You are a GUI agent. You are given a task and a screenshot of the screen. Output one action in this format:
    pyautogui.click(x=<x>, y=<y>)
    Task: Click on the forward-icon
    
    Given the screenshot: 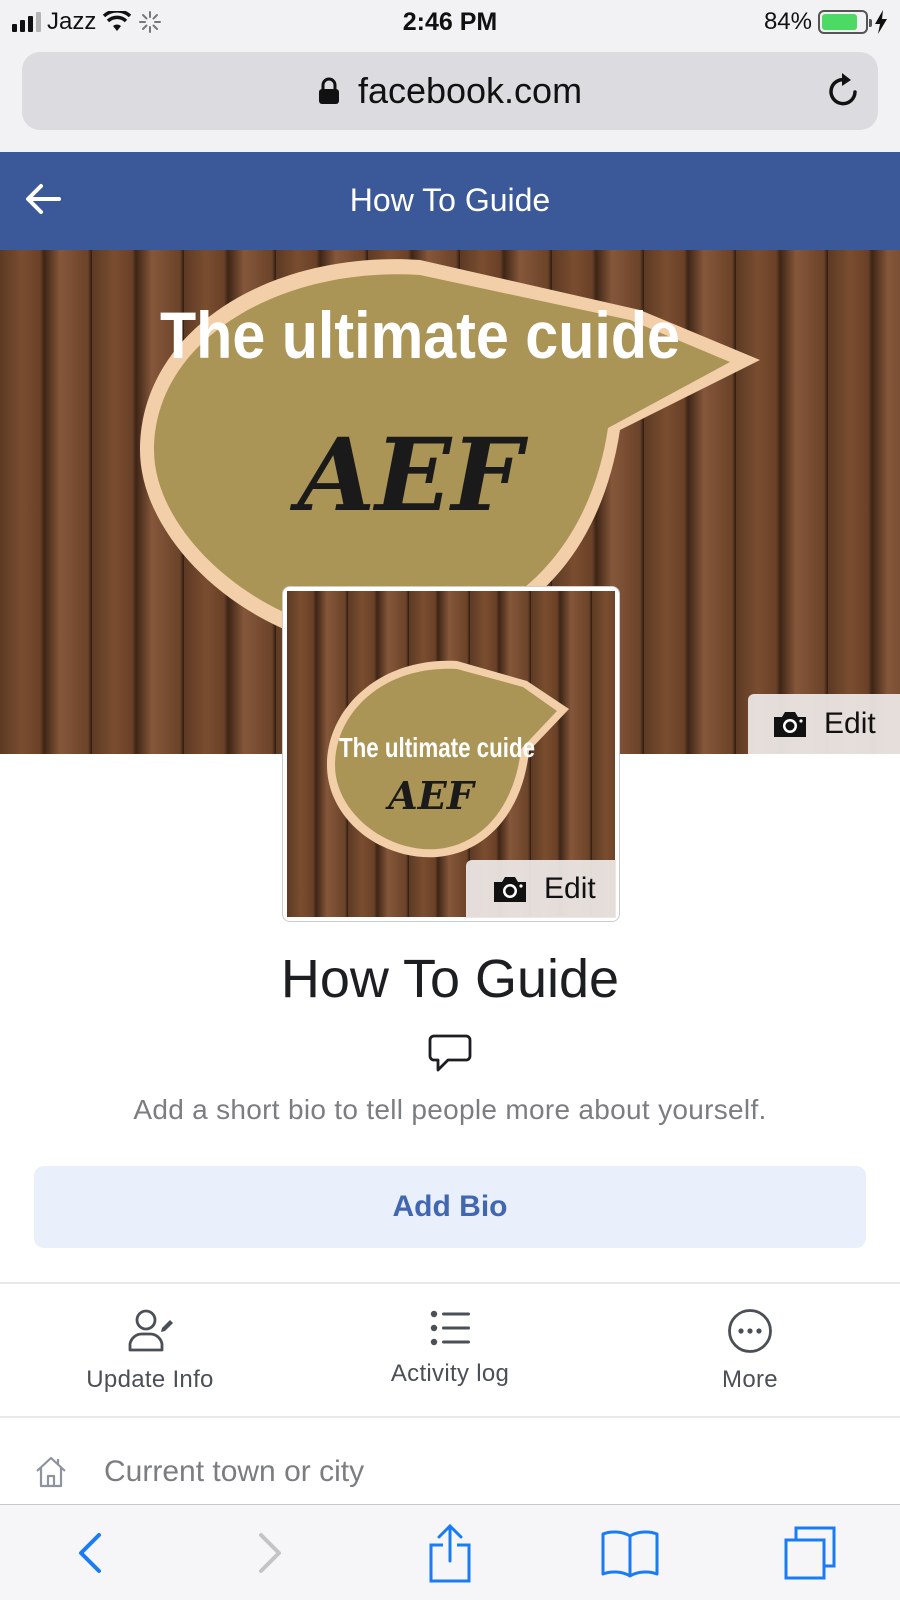 What is the action you would take?
    pyautogui.click(x=270, y=1552)
    